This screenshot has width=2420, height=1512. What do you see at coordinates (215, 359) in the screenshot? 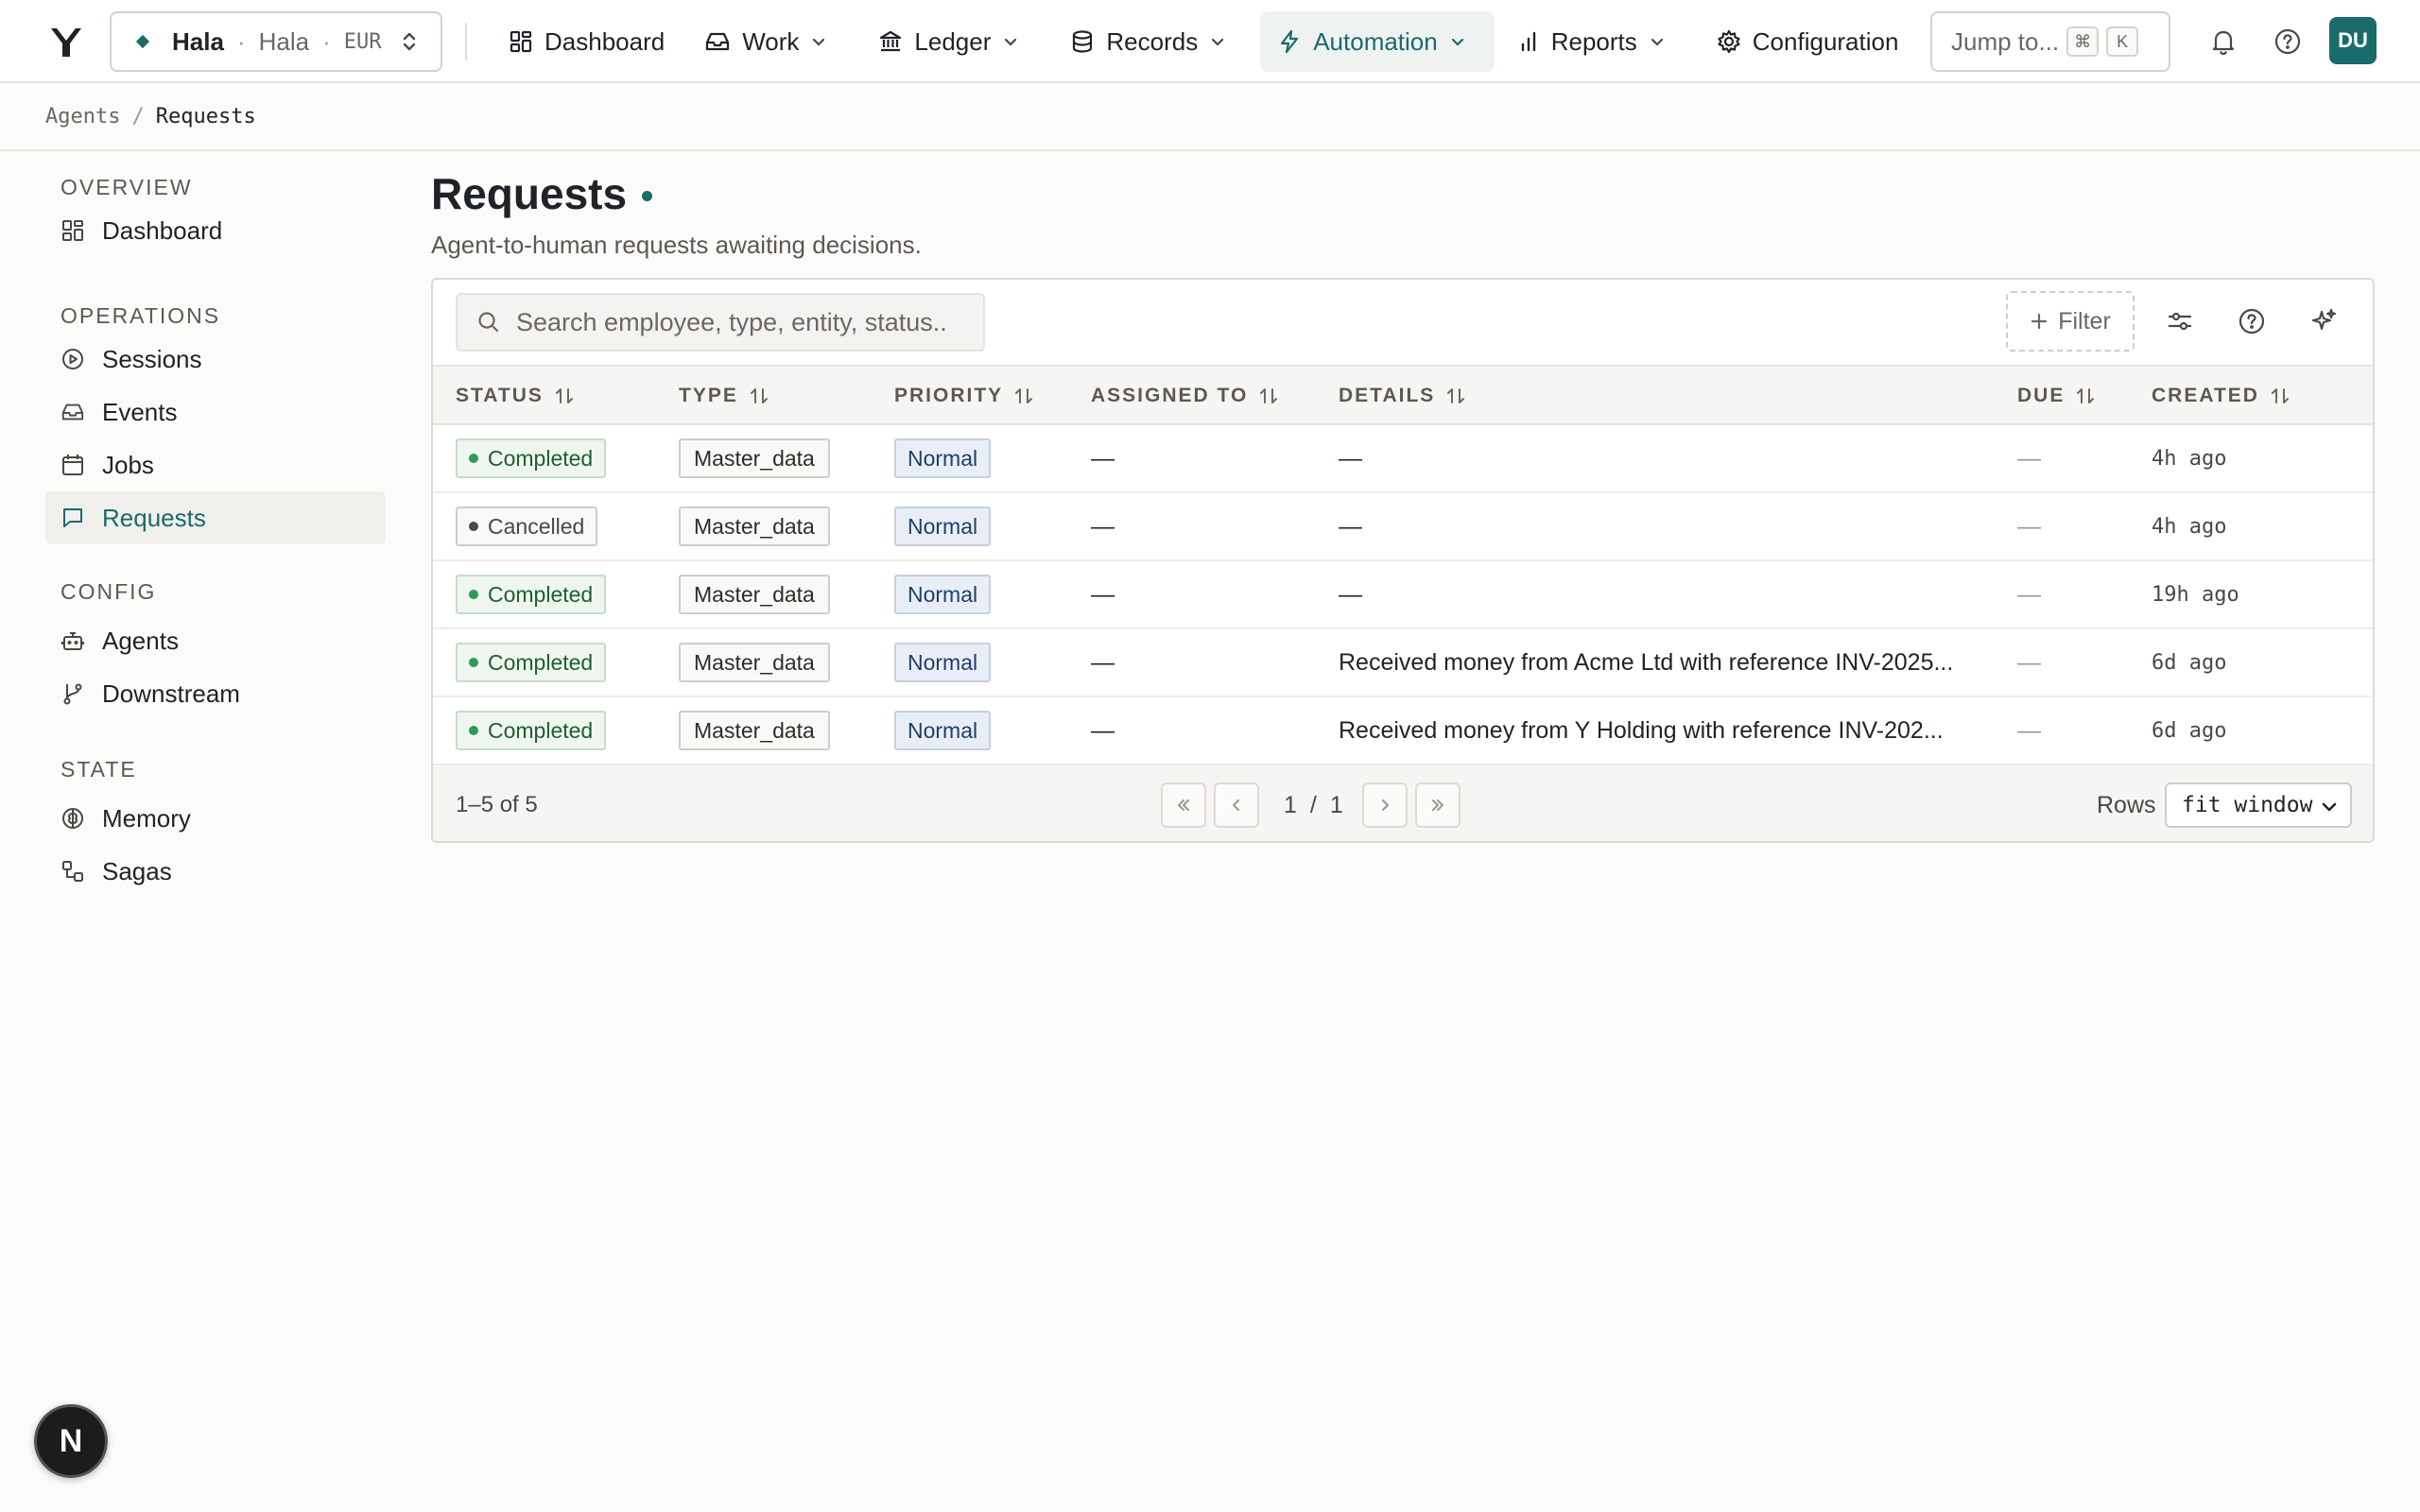
I see `sidebar-item-sessions: Sessions` at bounding box center [215, 359].